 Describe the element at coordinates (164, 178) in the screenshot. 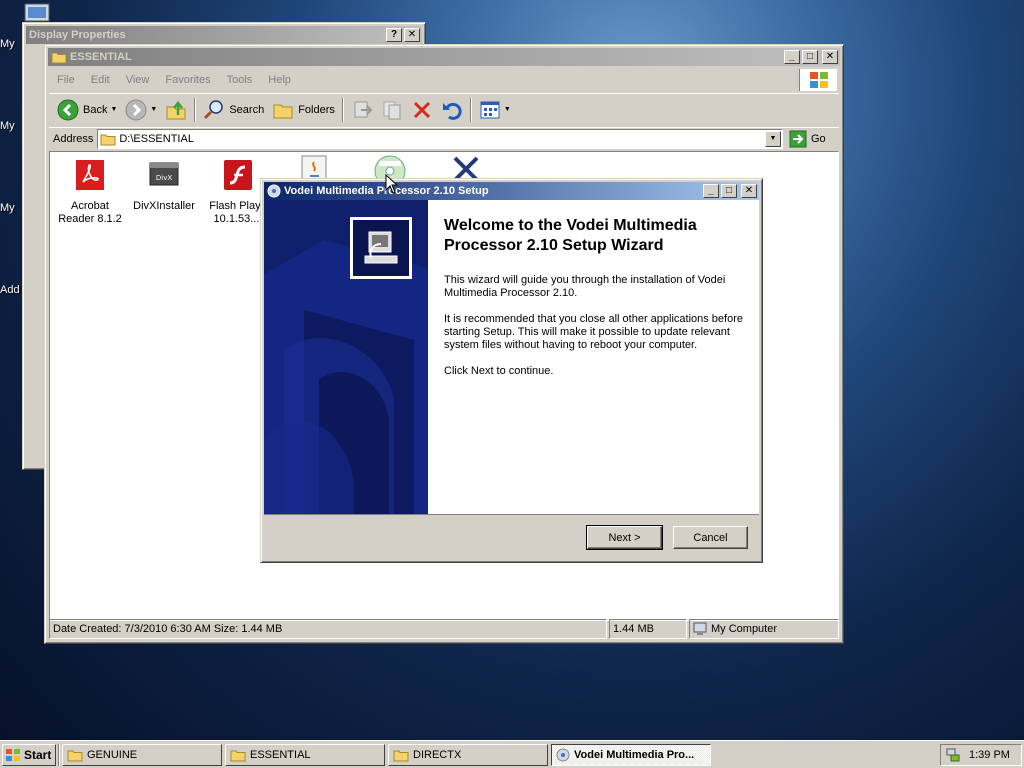

I see `svg-text: DivX` at that location.